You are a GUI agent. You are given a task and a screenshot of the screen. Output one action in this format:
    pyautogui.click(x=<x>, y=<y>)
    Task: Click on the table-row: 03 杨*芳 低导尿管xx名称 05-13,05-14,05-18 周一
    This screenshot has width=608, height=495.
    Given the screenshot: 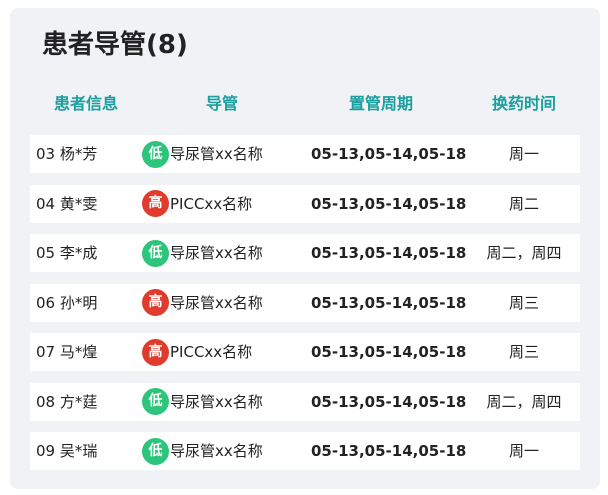 What is the action you would take?
    pyautogui.click(x=305, y=154)
    